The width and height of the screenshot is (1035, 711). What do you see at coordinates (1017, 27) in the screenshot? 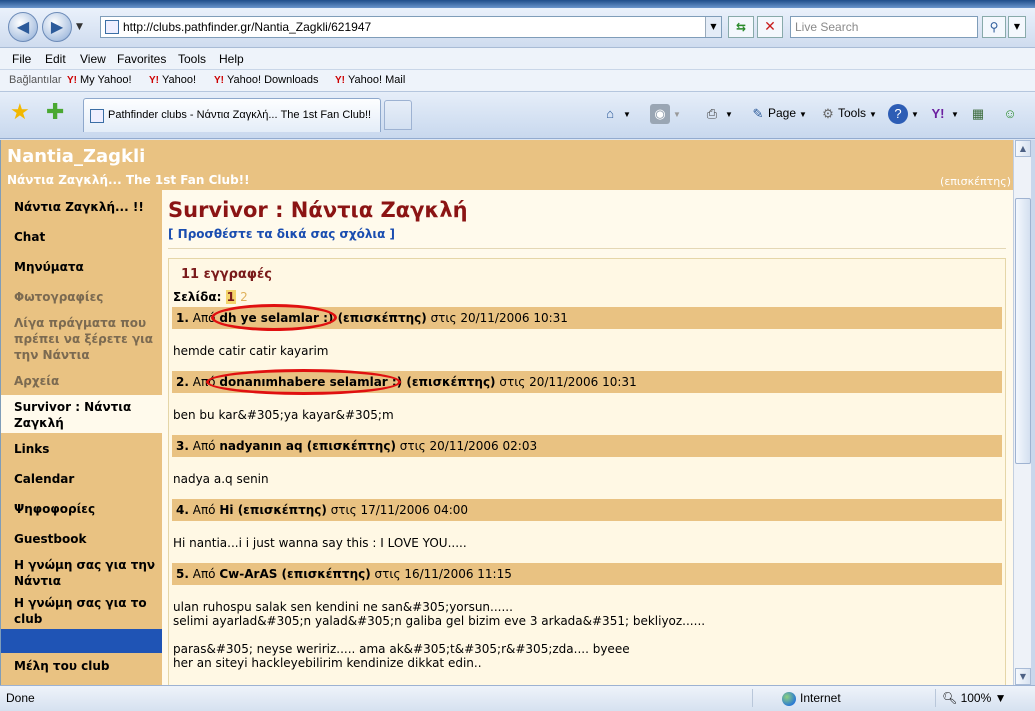
I see `search-options-dropdown-icon: ▼` at bounding box center [1017, 27].